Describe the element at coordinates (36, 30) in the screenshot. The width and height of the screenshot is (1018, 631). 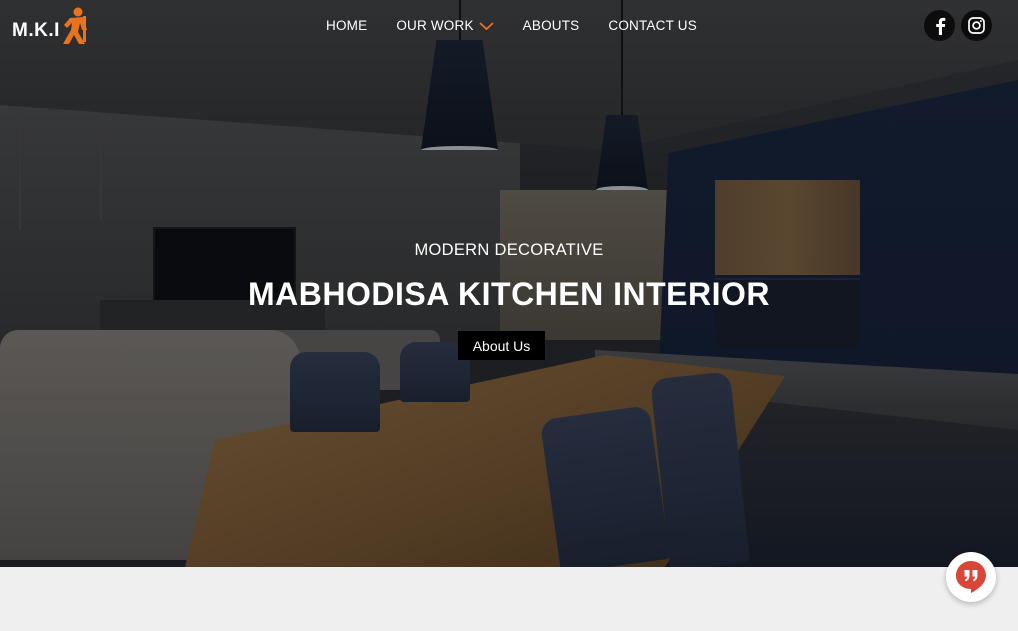
I see `logo-text: M.K.I` at that location.